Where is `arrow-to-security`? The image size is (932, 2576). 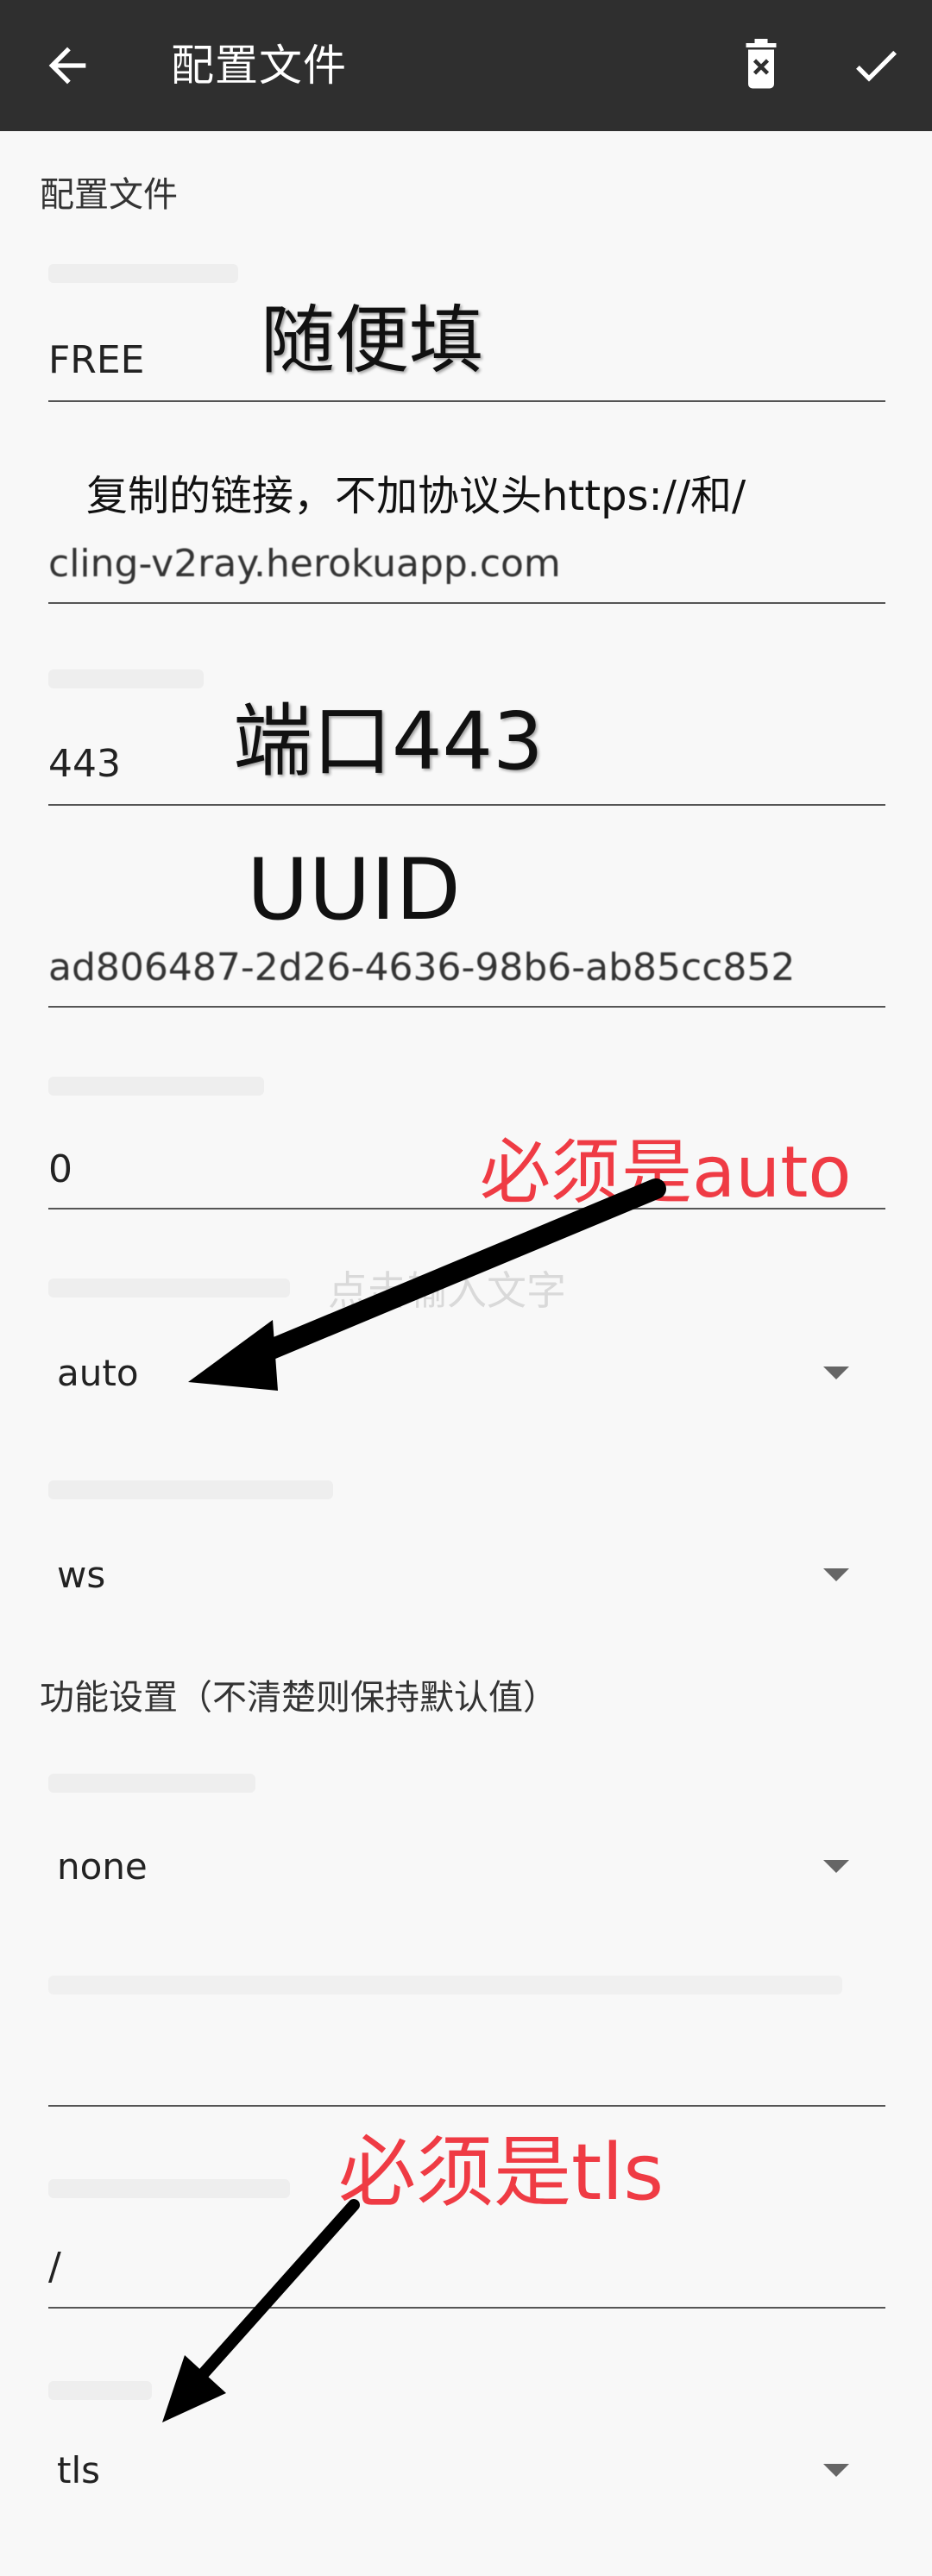
arrow-to-security is located at coordinates (427, 1284).